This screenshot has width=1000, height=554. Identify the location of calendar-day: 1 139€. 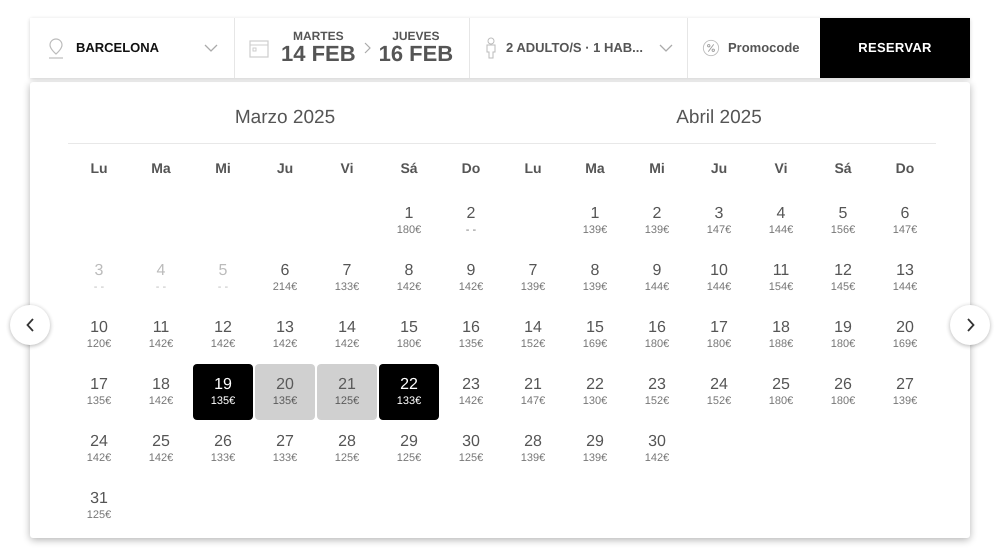
(595, 221).